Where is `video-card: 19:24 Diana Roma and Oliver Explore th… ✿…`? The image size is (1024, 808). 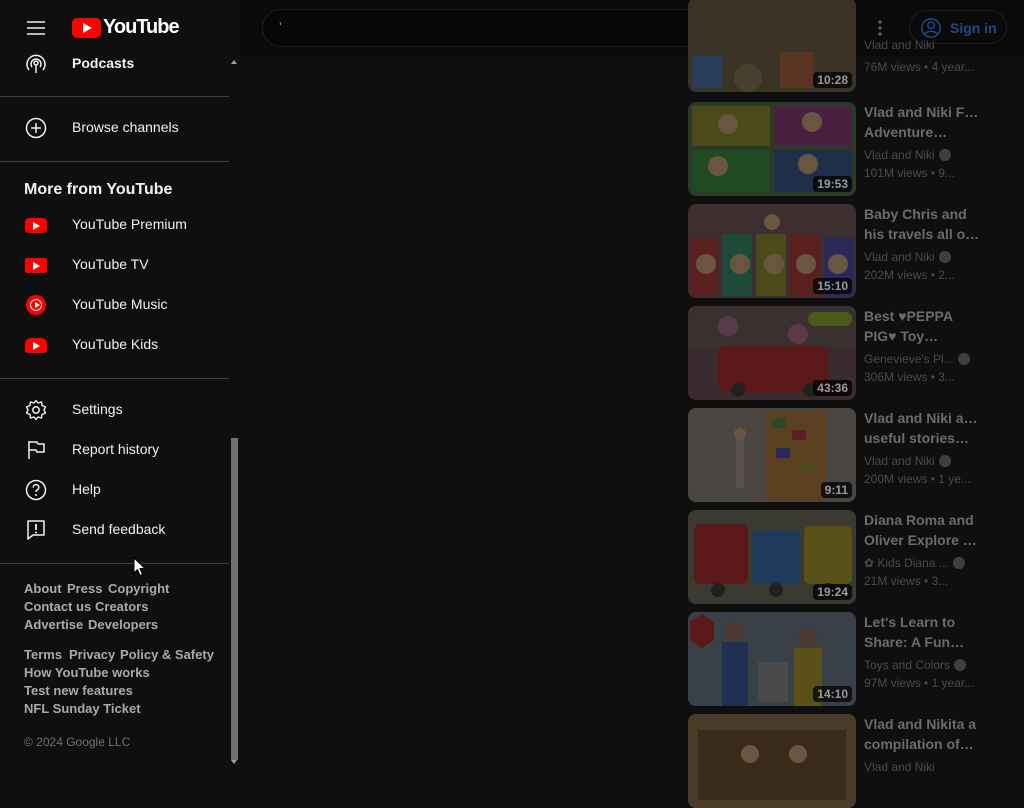 video-card: 19:24 Diana Roma and Oliver Explore th… ✿… is located at coordinates (856, 557).